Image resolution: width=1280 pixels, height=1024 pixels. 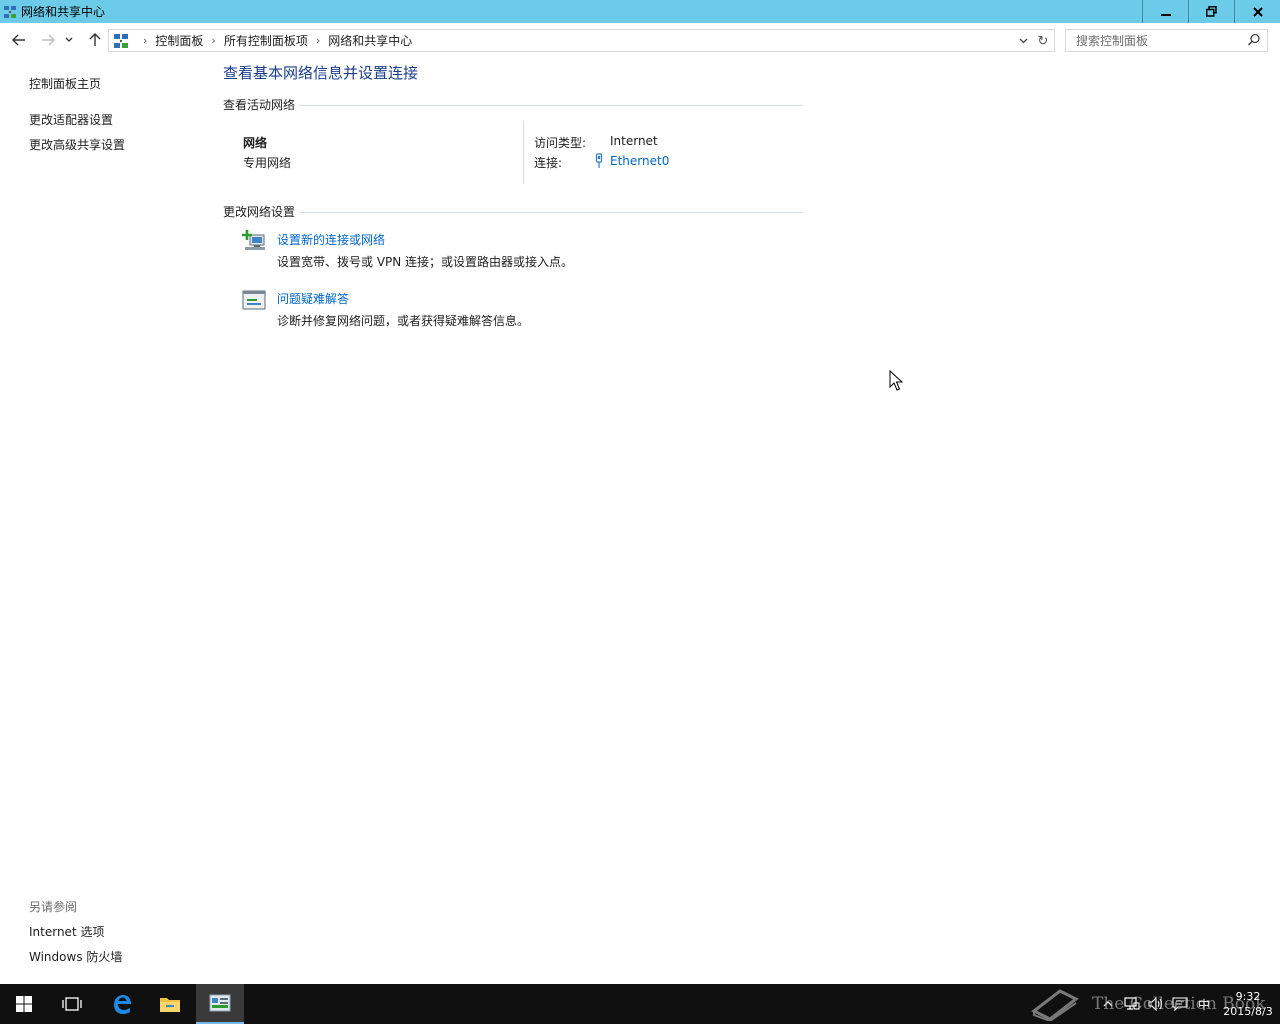 What do you see at coordinates (1254, 40) in the screenshot?
I see `search-icon` at bounding box center [1254, 40].